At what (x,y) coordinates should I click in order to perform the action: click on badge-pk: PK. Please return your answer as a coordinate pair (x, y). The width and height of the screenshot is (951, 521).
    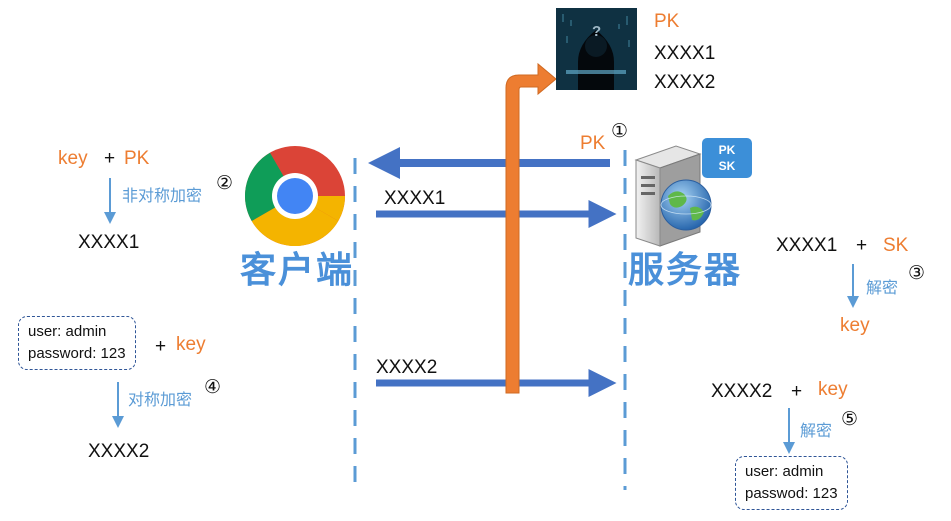
    Looking at the image, I should click on (727, 150).